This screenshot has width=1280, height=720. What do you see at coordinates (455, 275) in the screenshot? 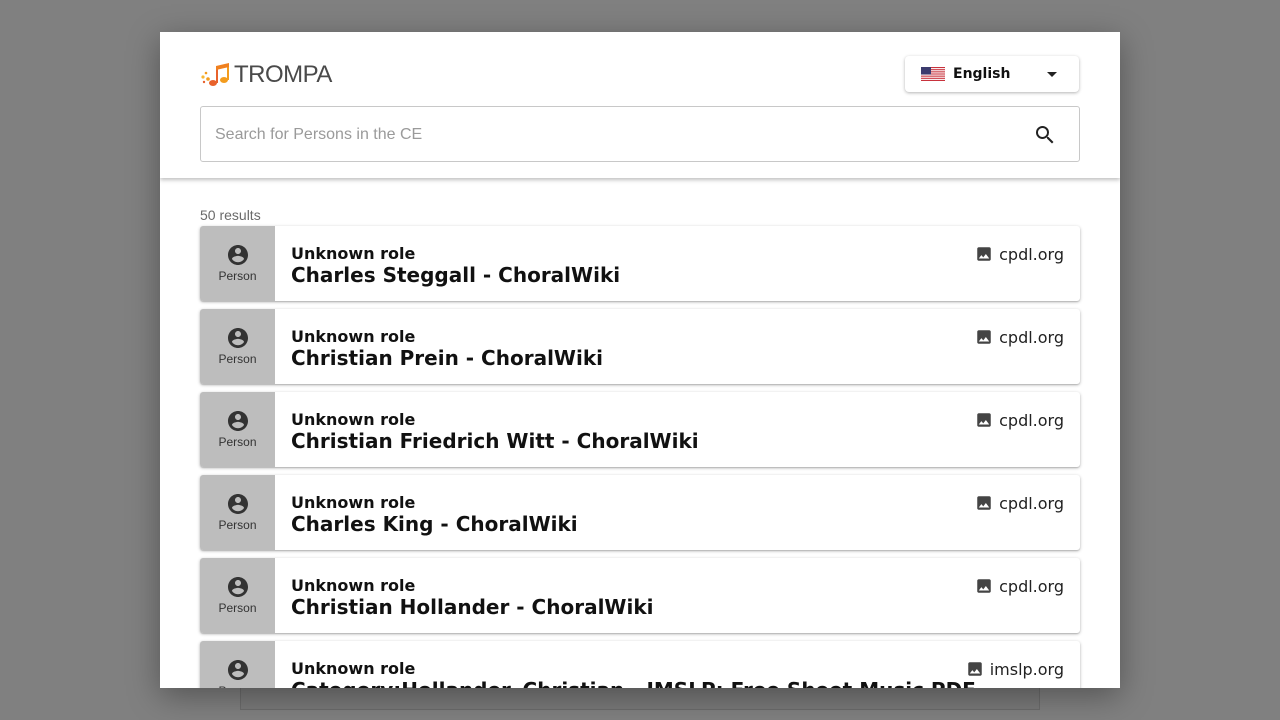
I see `result-title: Charles Steggall - ChoralWiki` at bounding box center [455, 275].